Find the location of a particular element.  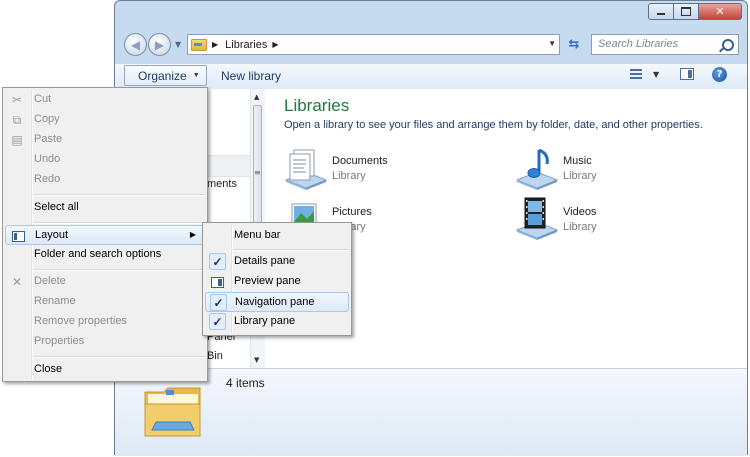

library-name-music: Music is located at coordinates (577, 161).